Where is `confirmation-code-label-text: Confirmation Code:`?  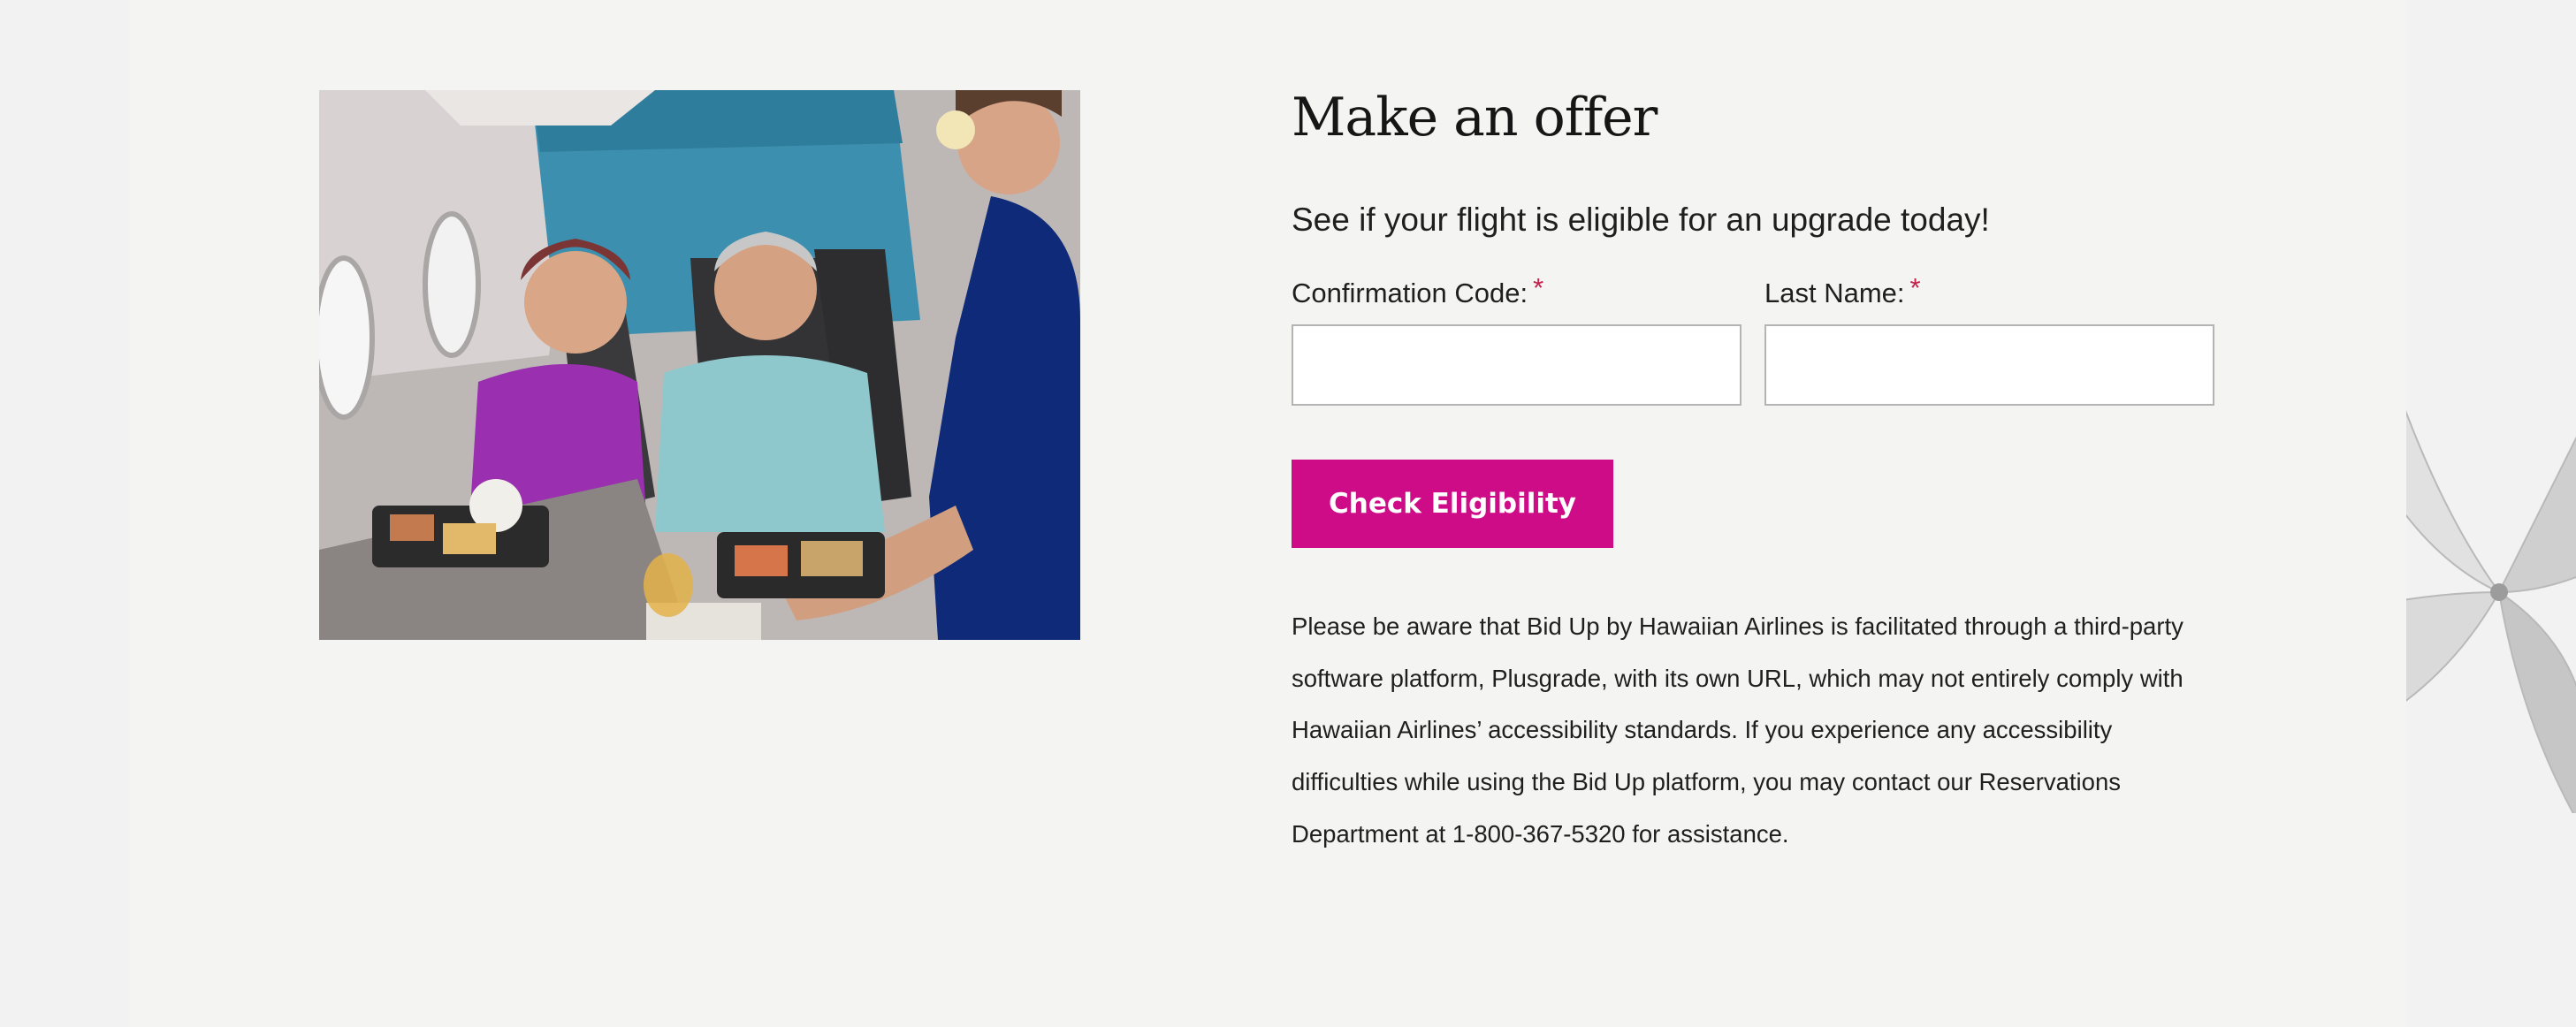
confirmation-code-label-text: Confirmation Code: is located at coordinates (1410, 293).